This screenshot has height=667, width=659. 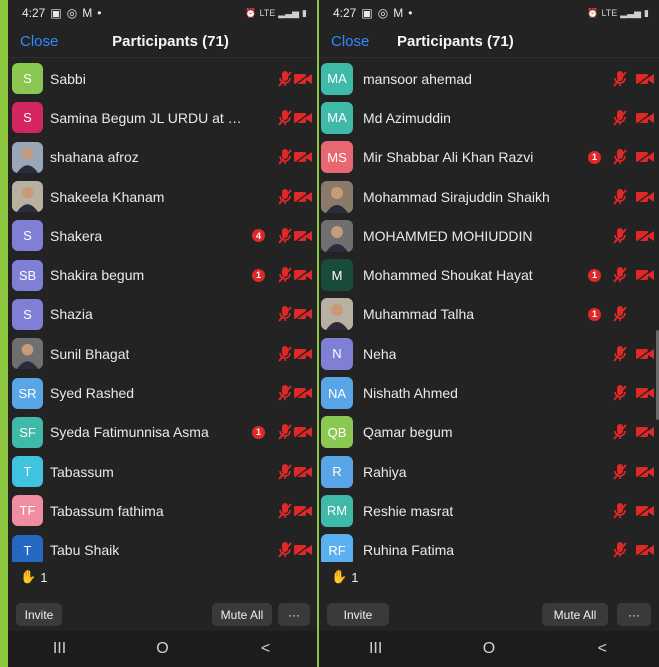 What do you see at coordinates (162, 274) in the screenshot?
I see `participant-row: SB Shakira begum 1` at bounding box center [162, 274].